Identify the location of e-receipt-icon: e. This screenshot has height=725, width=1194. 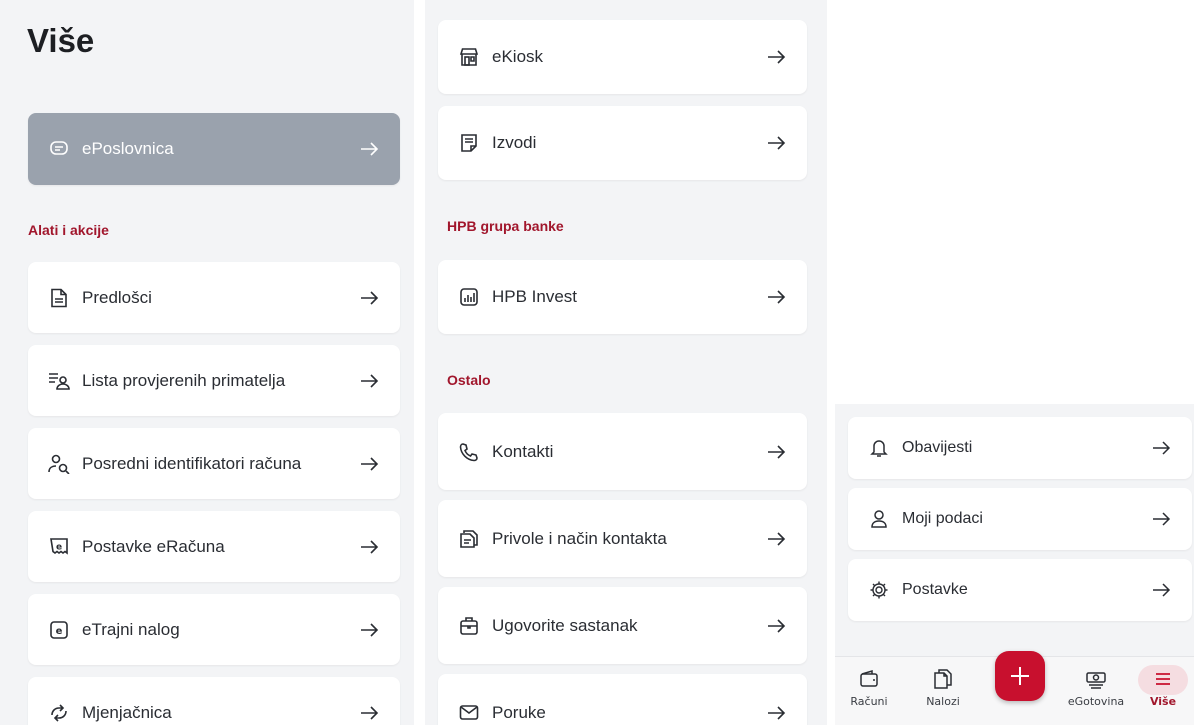
(59, 547).